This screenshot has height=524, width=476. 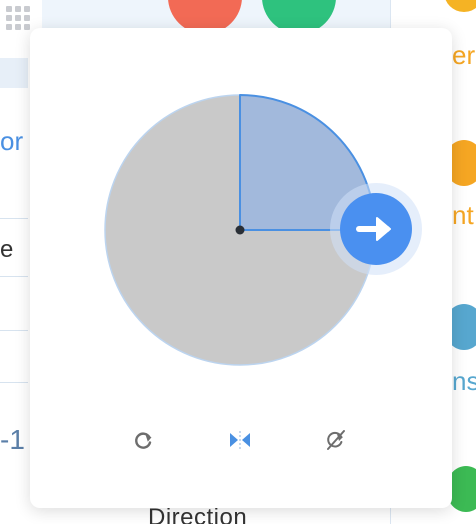 I want to click on background-link-text: or, so click(x=11, y=141).